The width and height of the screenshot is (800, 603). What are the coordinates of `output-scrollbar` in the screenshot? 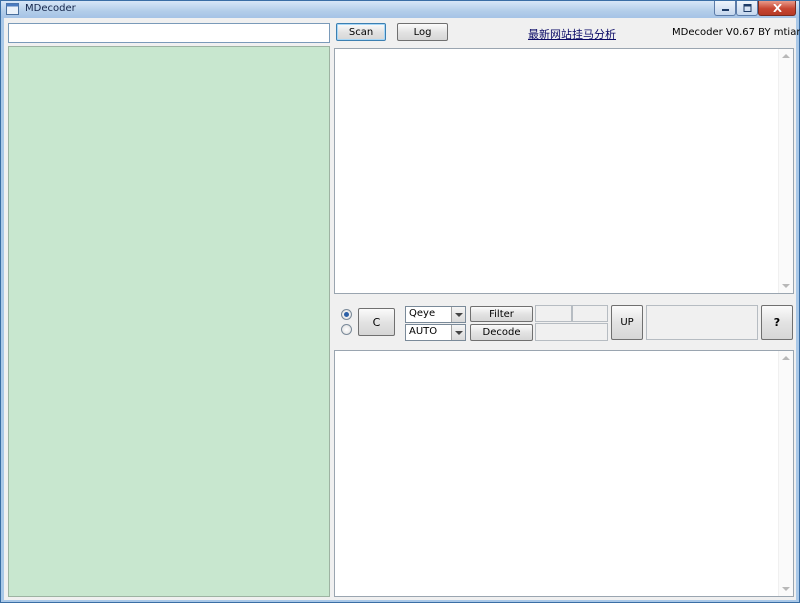 It's located at (785, 473).